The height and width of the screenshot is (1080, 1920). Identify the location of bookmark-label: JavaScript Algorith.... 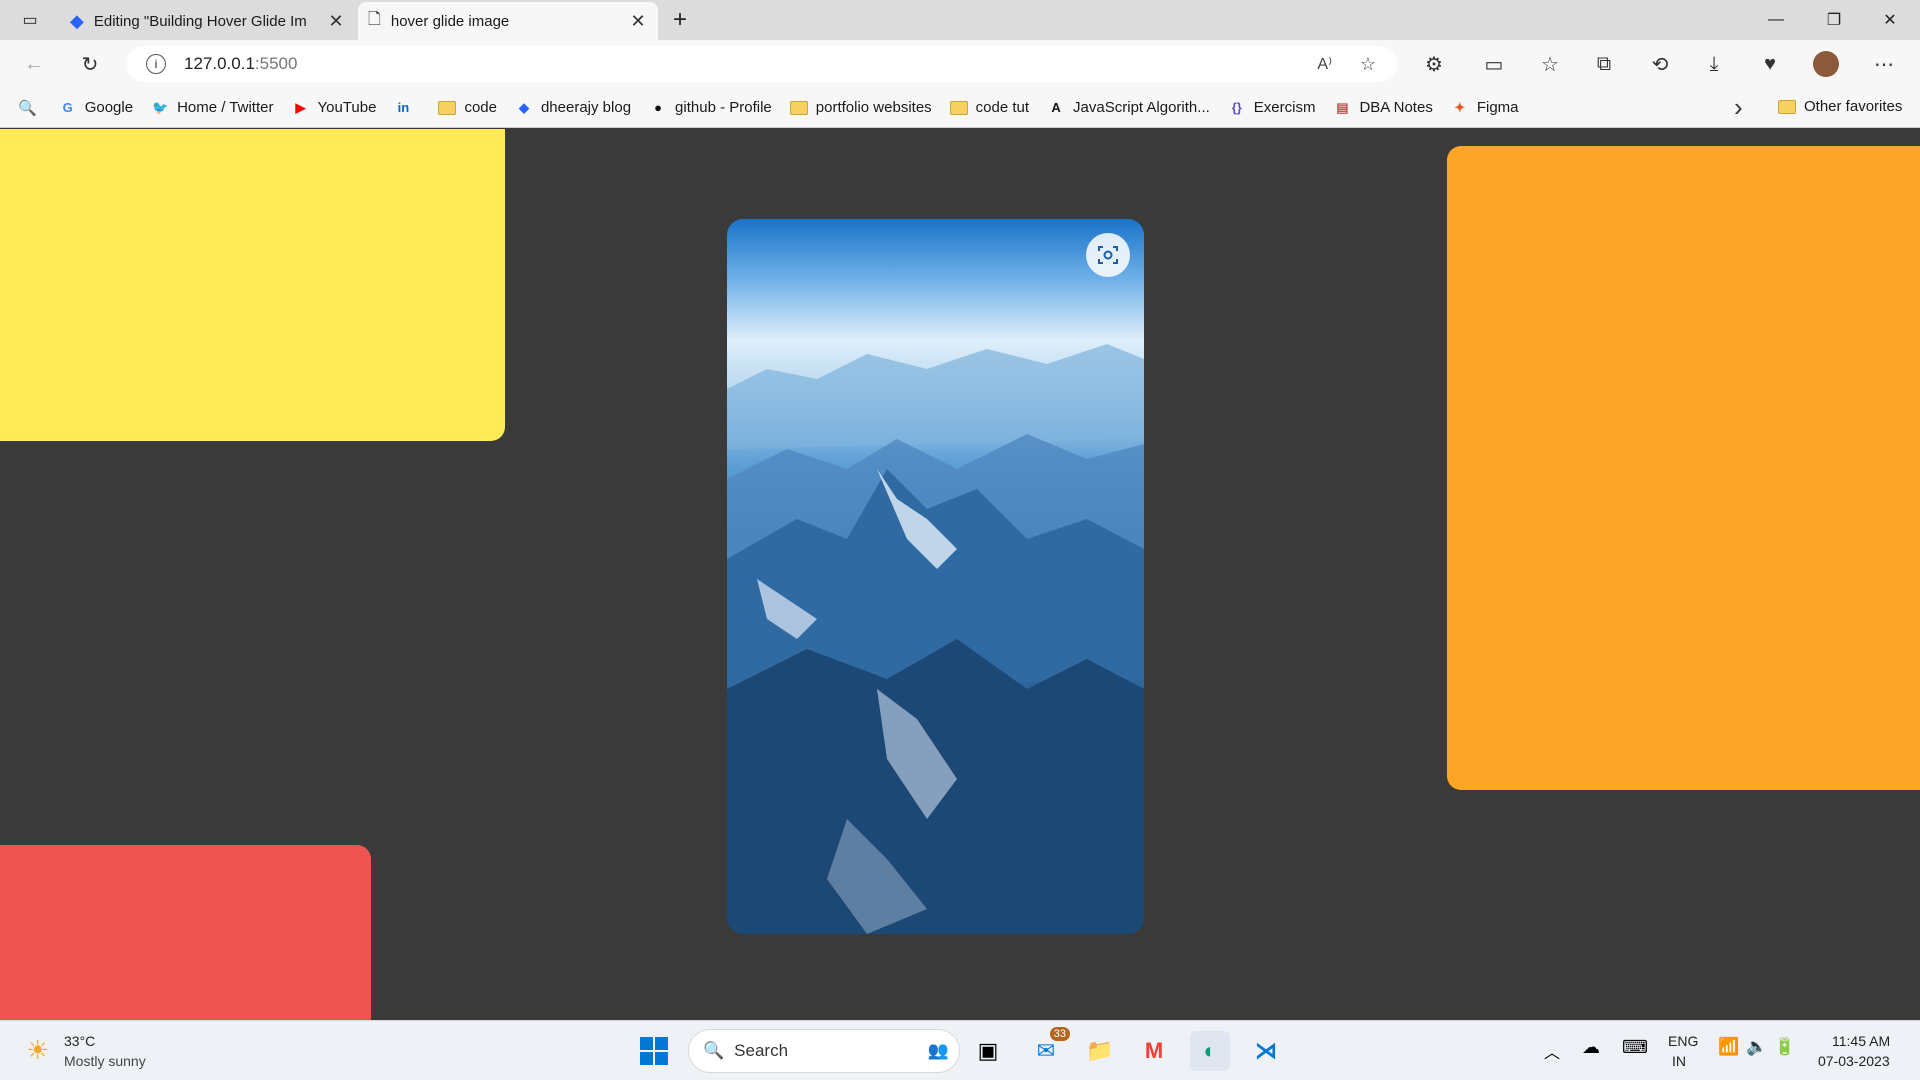
(1141, 107).